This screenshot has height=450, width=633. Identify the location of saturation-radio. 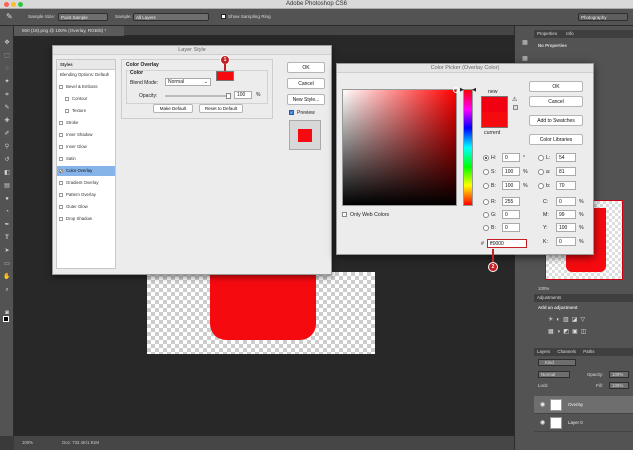
(486, 172).